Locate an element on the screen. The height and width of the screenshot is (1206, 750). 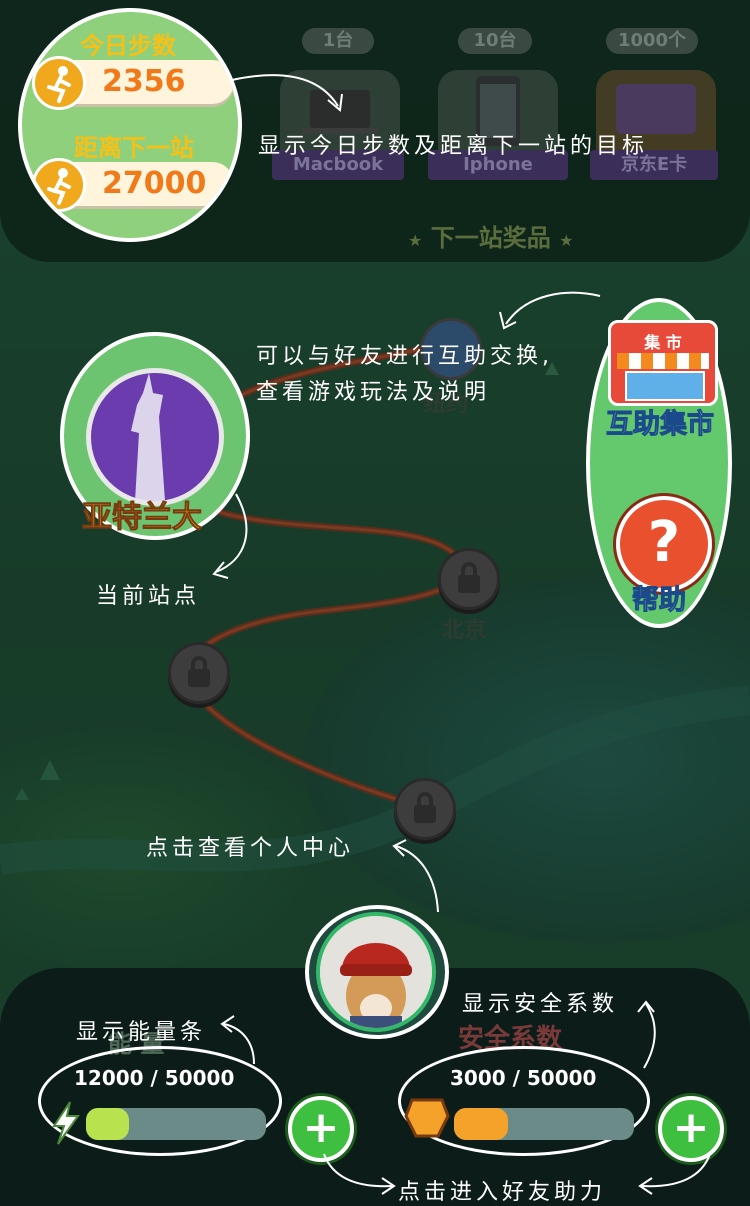
energy-bar-fill is located at coordinates (108, 1124).